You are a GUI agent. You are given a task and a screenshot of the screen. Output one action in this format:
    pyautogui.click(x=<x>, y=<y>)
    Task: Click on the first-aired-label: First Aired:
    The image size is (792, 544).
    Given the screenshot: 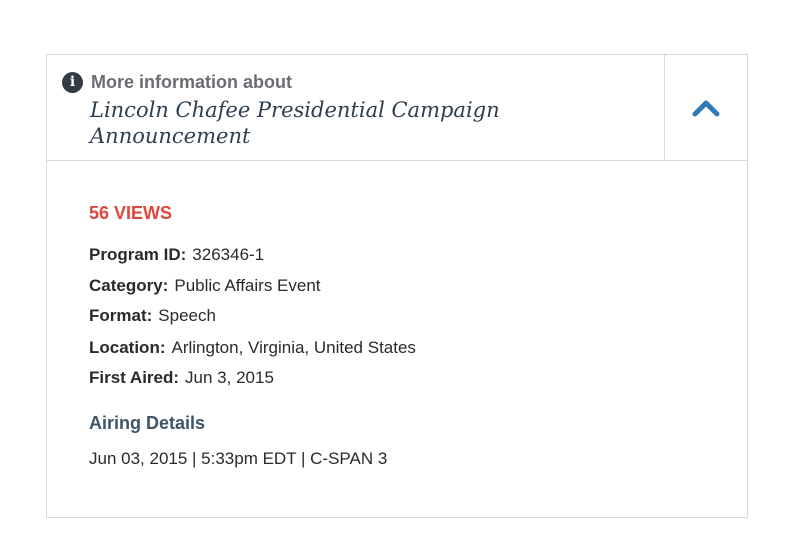 What is the action you would take?
    pyautogui.click(x=134, y=377)
    